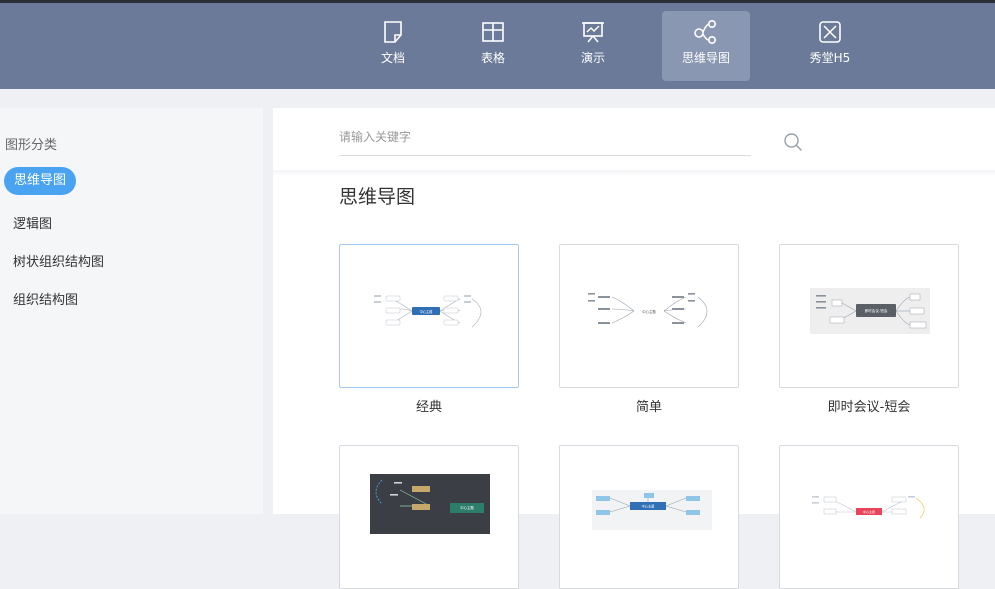 Image resolution: width=995 pixels, height=589 pixels. Describe the element at coordinates (876, 310) in the screenshot. I see `thumb-center-text: 即时会议-短会` at that location.